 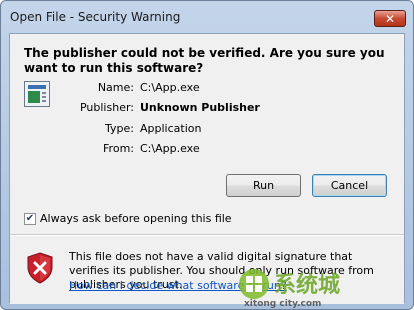 I want to click on watermark-logo: 系统城 xitong city.com, so click(x=289, y=288).